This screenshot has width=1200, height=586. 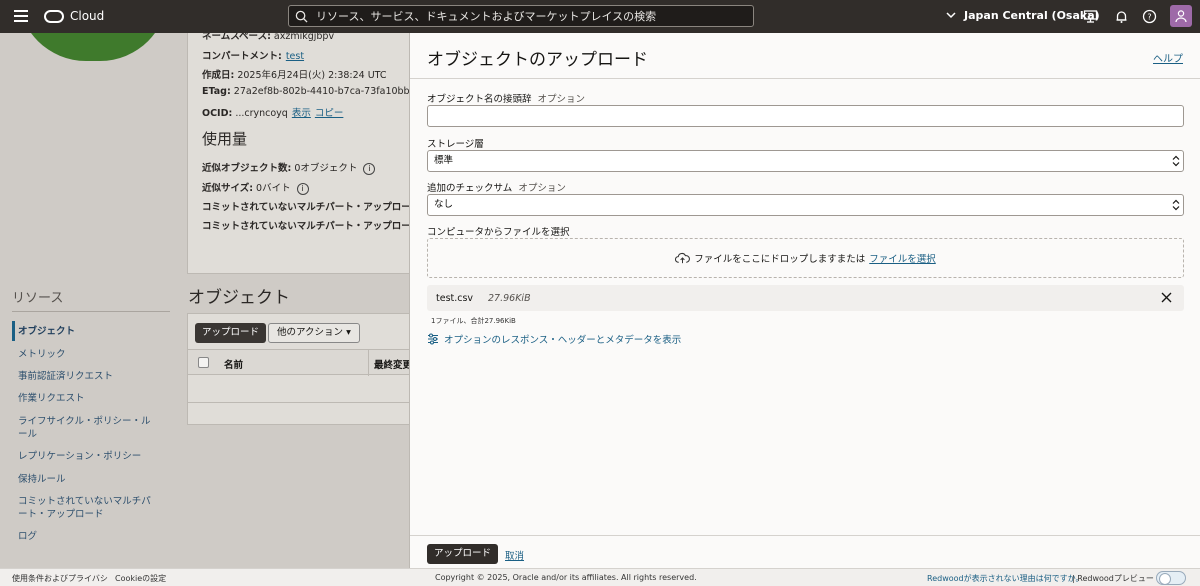 I want to click on approx-count-row: 近似オブジェクト数: 0オブジェクト i, so click(x=289, y=167).